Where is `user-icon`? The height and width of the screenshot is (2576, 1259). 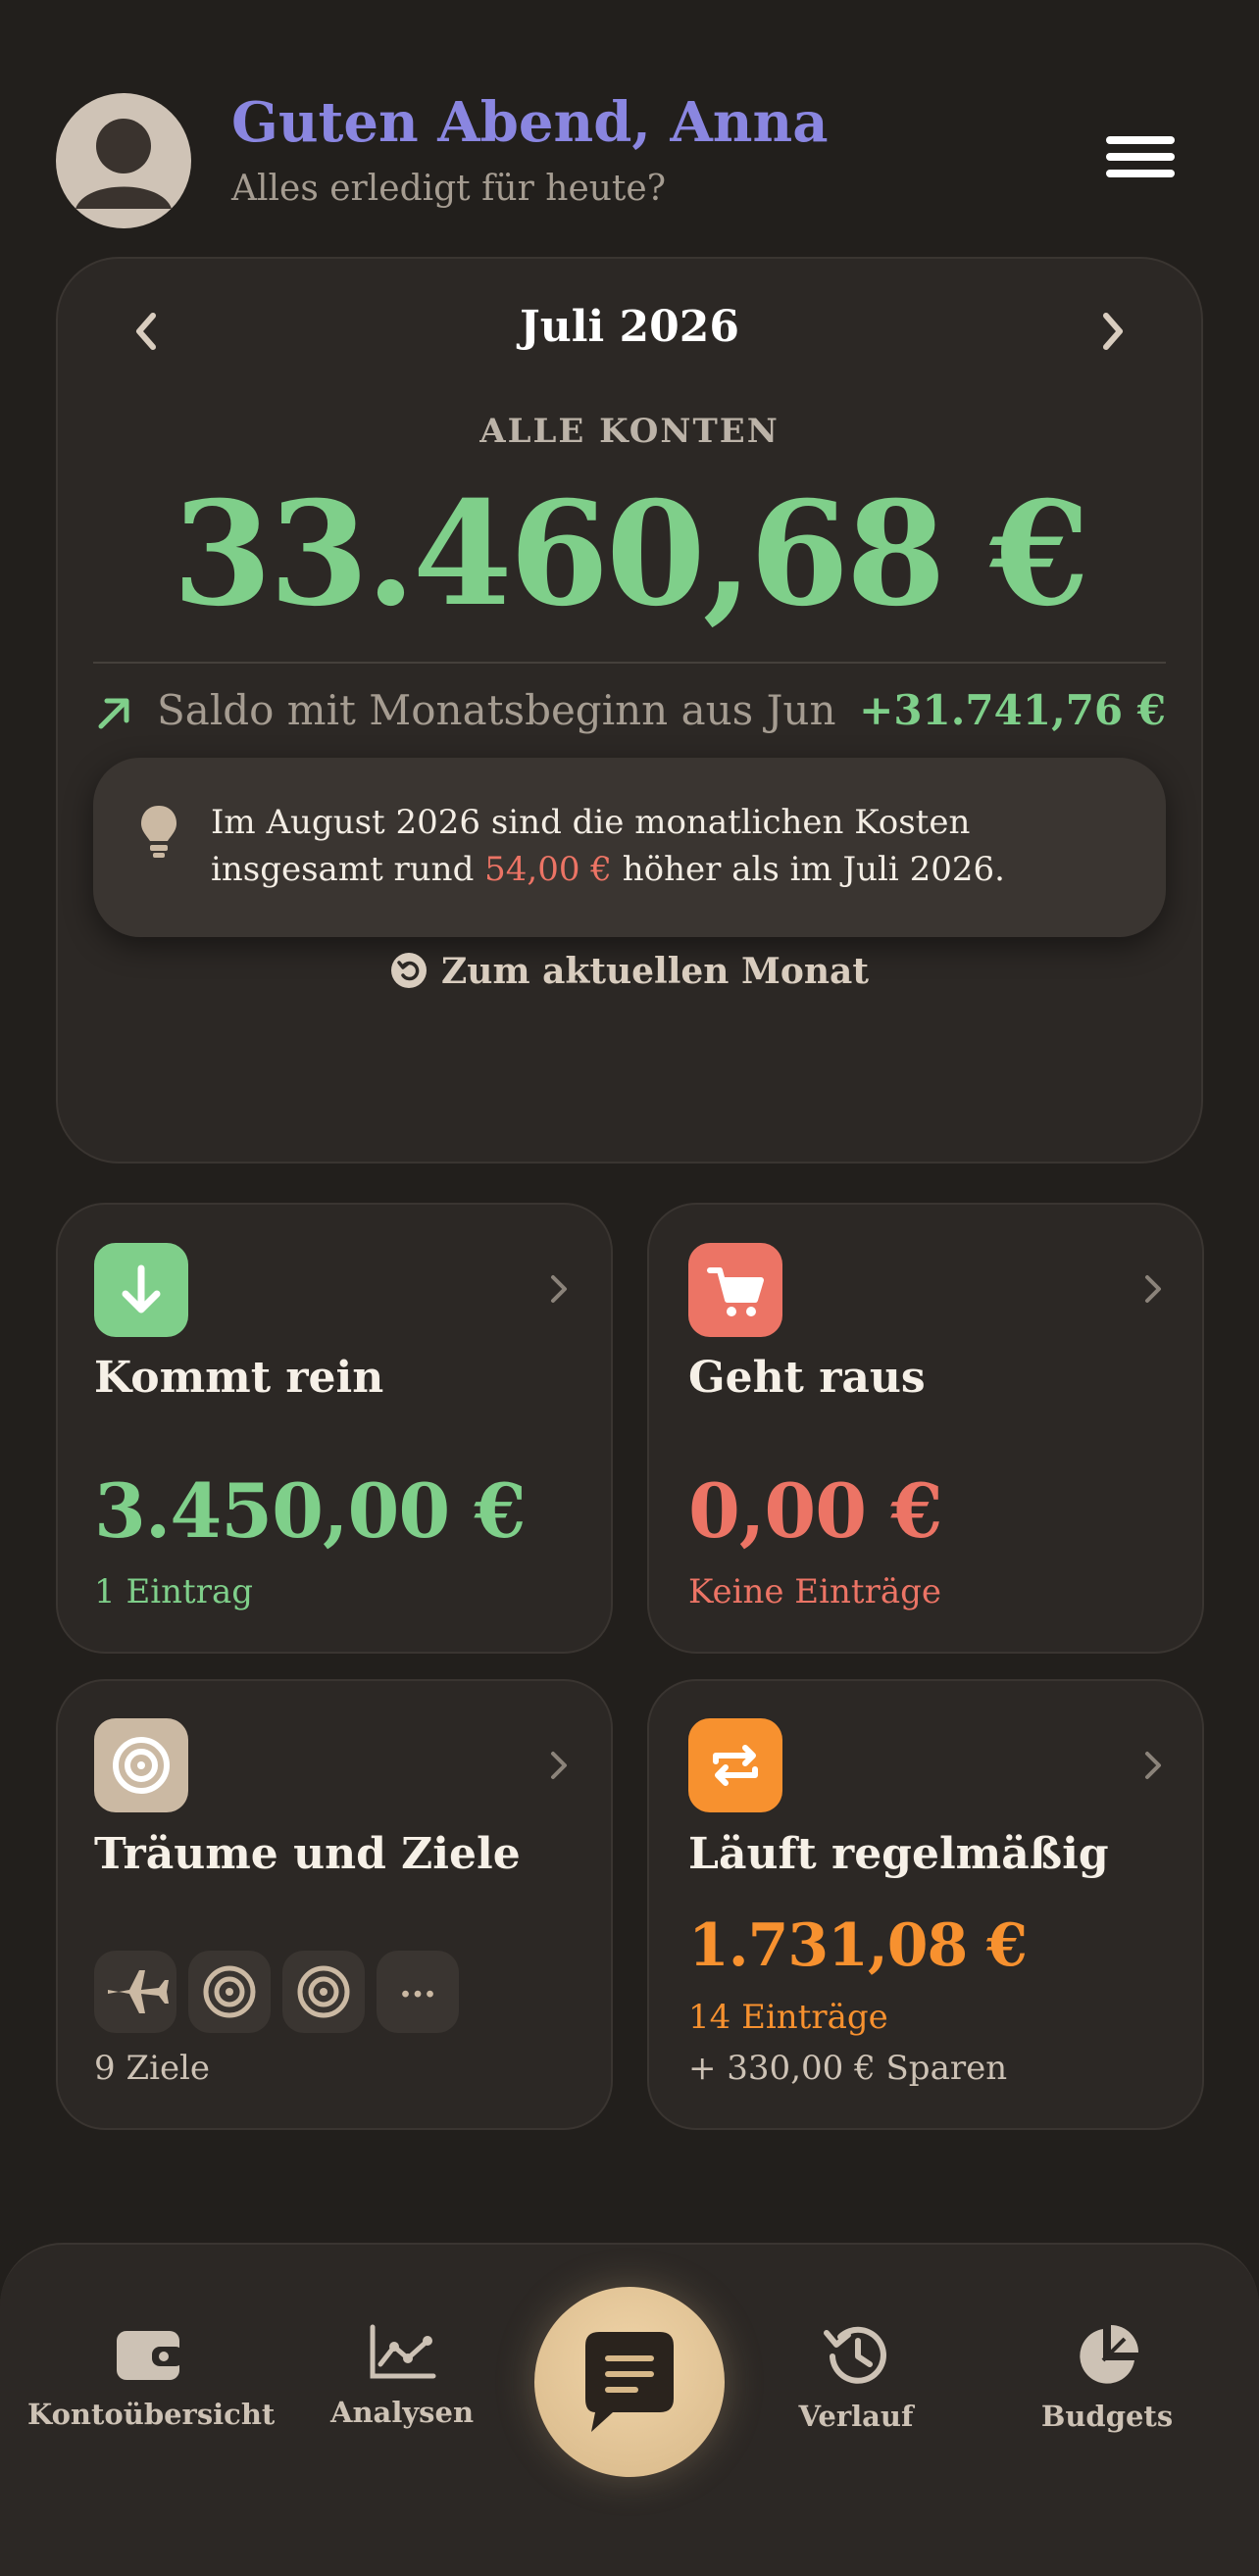
user-icon is located at coordinates (124, 164).